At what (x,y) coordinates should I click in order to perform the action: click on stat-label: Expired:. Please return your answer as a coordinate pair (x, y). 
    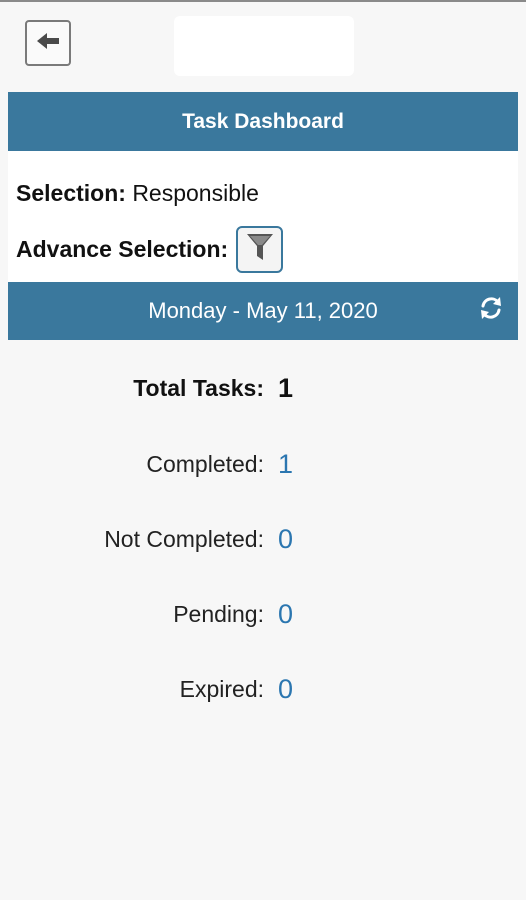
    Looking at the image, I should click on (221, 689).